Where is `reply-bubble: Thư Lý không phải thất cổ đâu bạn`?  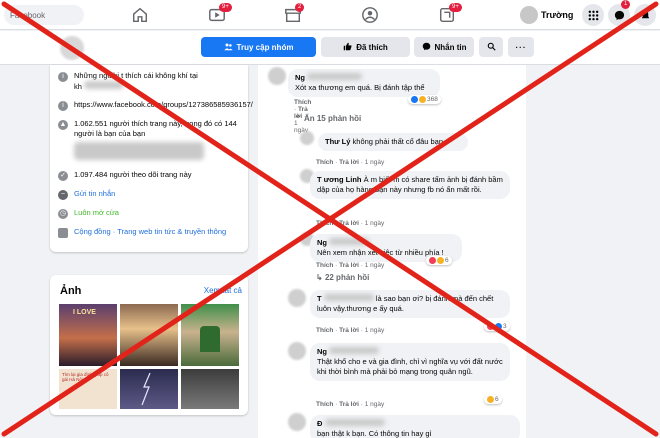 reply-bubble: Thư Lý không phải thất cổ đâu bạn is located at coordinates (393, 142).